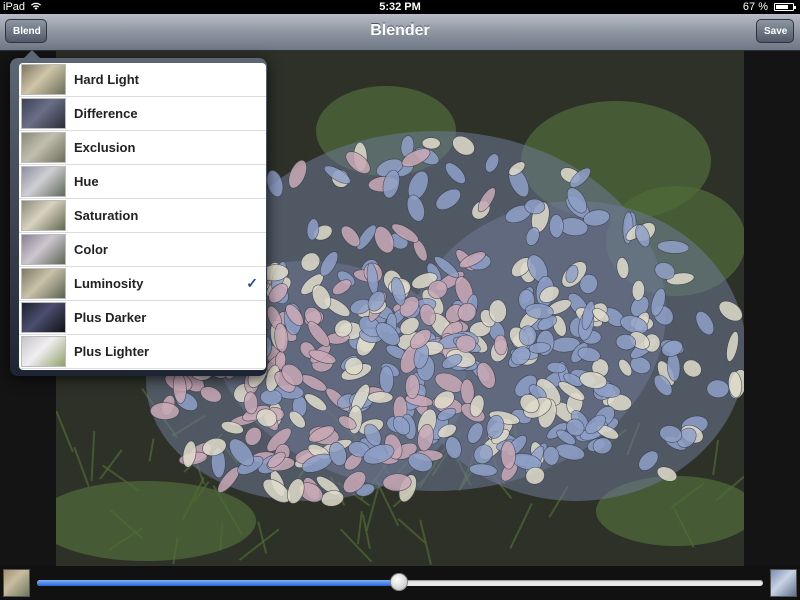 This screenshot has width=800, height=600. I want to click on source-image-thumbnail, so click(16, 583).